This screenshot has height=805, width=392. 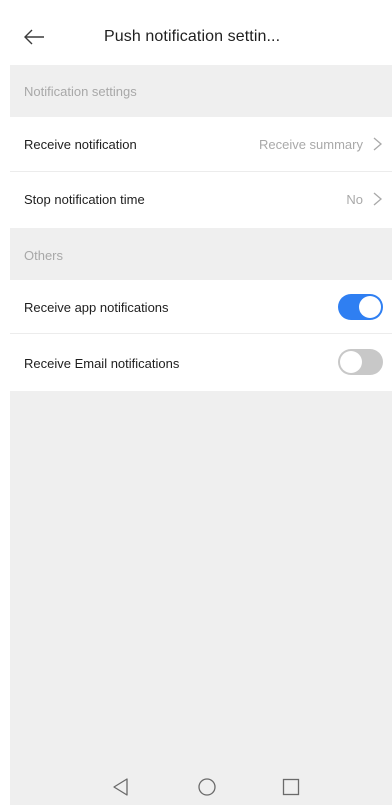 What do you see at coordinates (84, 199) in the screenshot?
I see `row-label: Stop notification time` at bounding box center [84, 199].